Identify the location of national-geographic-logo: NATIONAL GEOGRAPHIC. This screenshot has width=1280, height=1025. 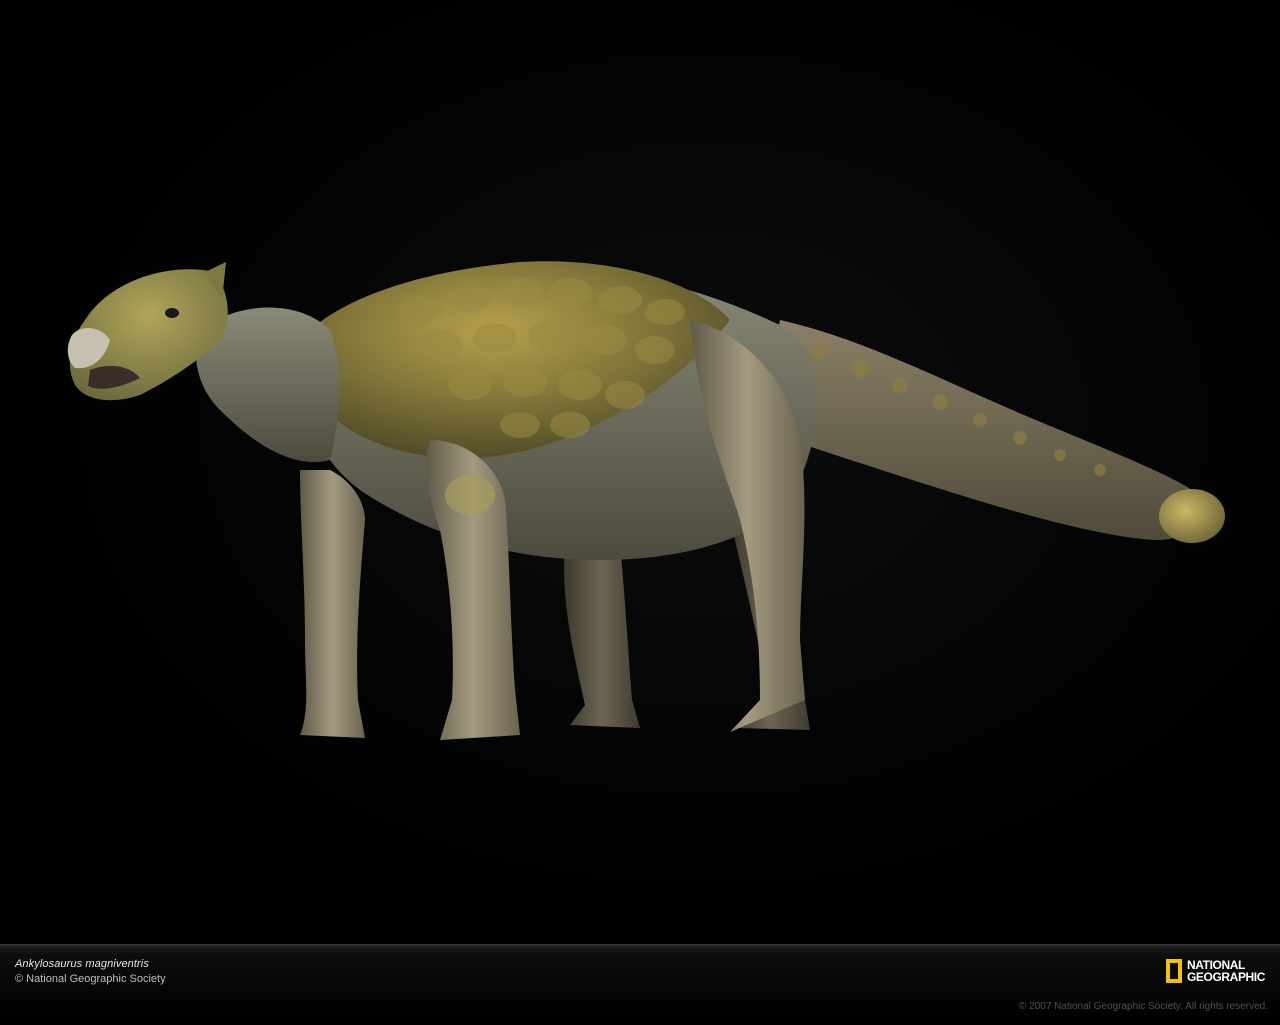
(1215, 971).